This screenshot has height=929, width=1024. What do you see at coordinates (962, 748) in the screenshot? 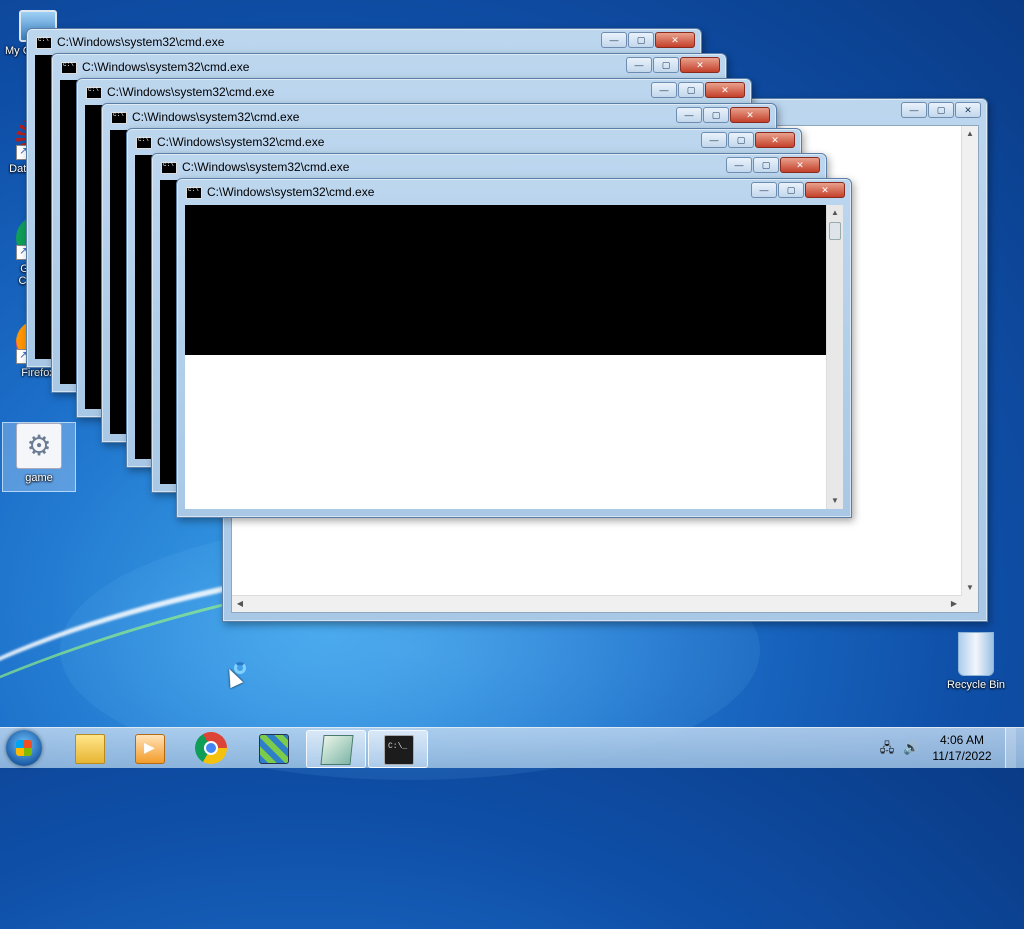
I see `clock: 4:06 AM 11/17/2022` at bounding box center [962, 748].